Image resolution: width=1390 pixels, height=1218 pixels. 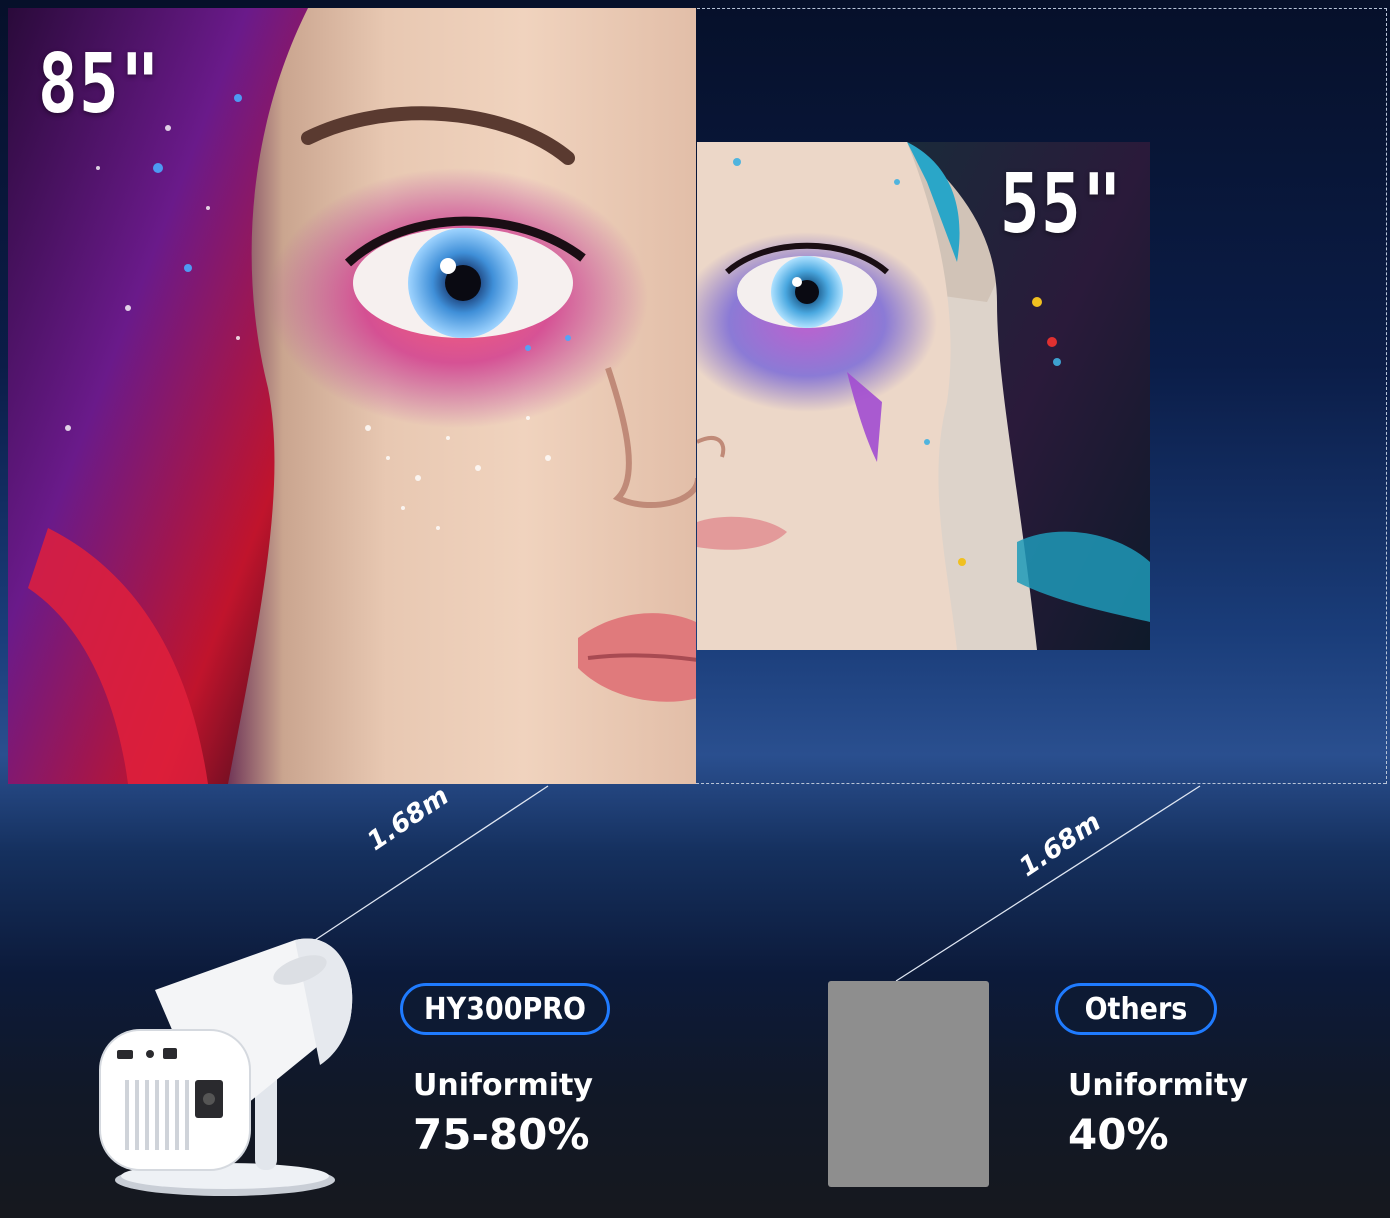 What do you see at coordinates (908, 1084) in the screenshot?
I see `competitor-device-placeholder` at bounding box center [908, 1084].